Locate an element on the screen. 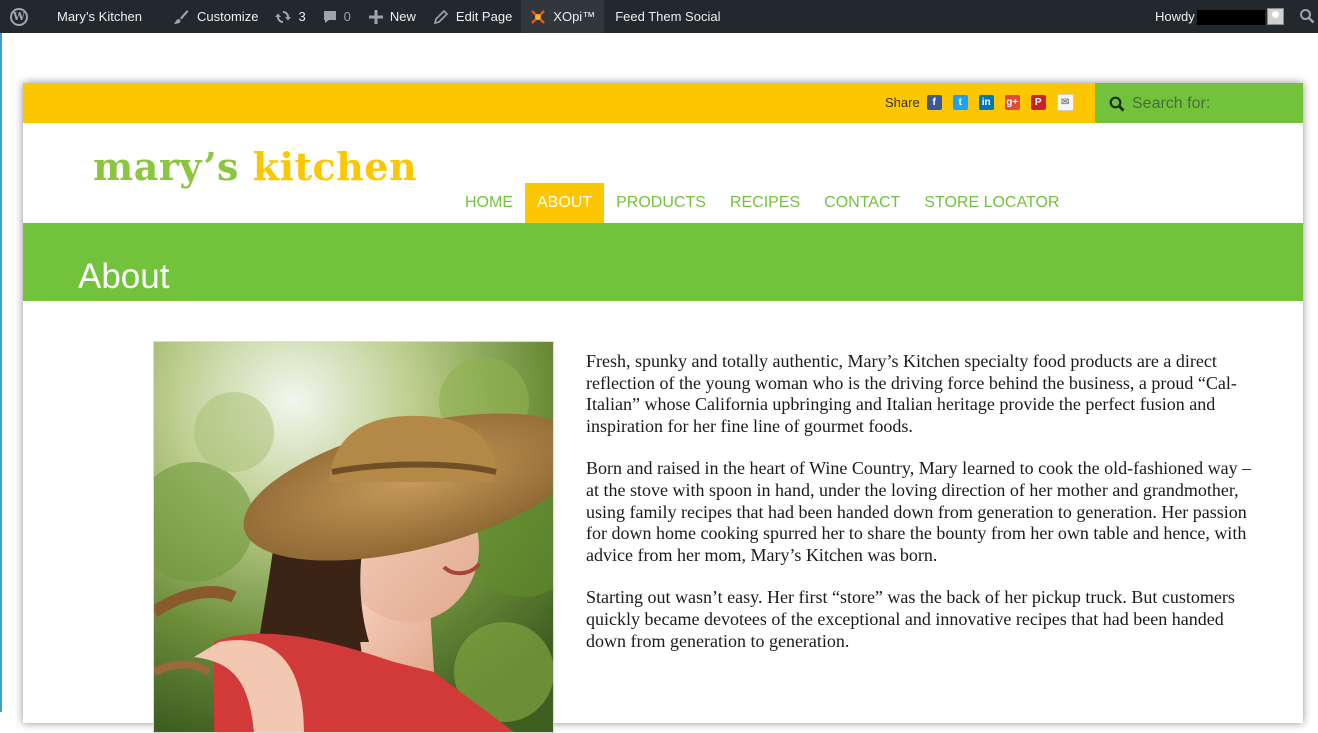 The width and height of the screenshot is (1318, 733). xopi-icon is located at coordinates (538, 16).